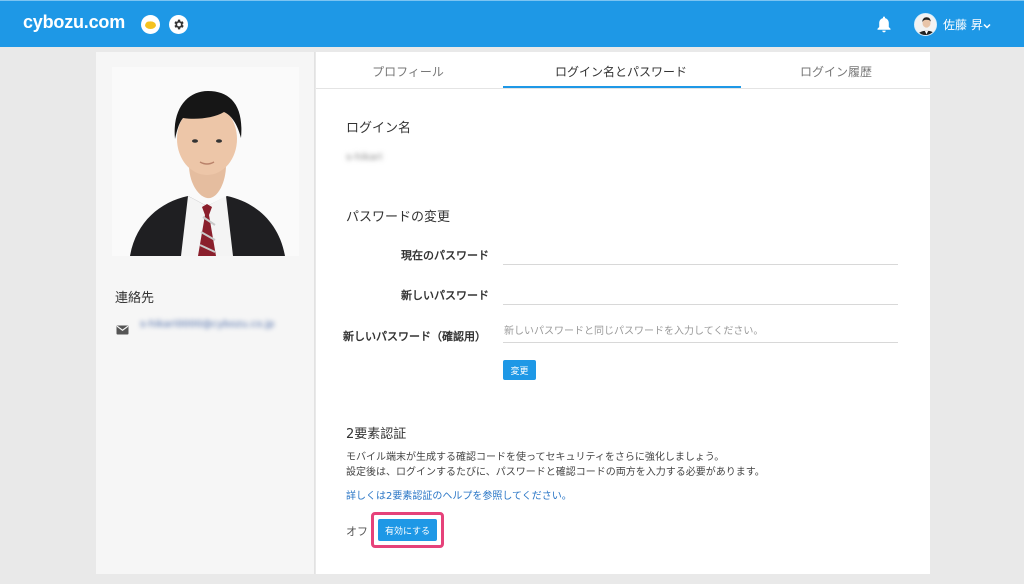 Image resolution: width=1024 pixels, height=584 pixels. What do you see at coordinates (408, 71) in the screenshot?
I see `tab-profile: プロフィール` at bounding box center [408, 71].